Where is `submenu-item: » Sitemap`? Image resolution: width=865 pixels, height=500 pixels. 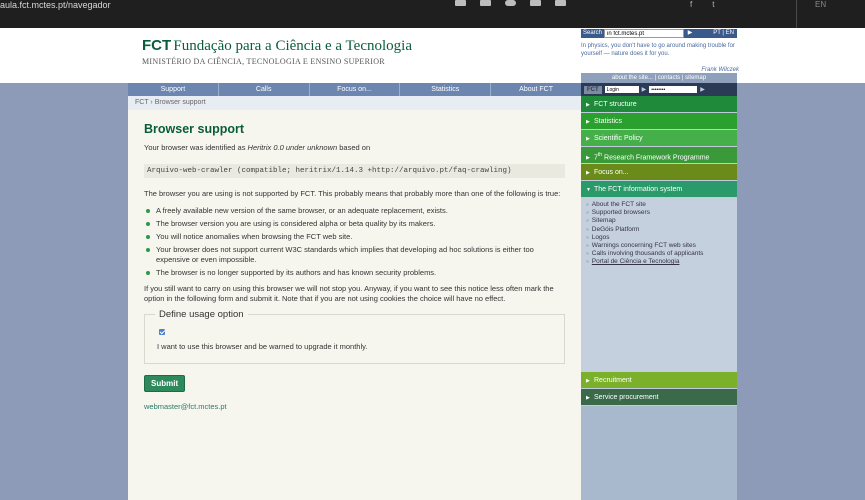
submenu-item: » Sitemap is located at coordinates (661, 221).